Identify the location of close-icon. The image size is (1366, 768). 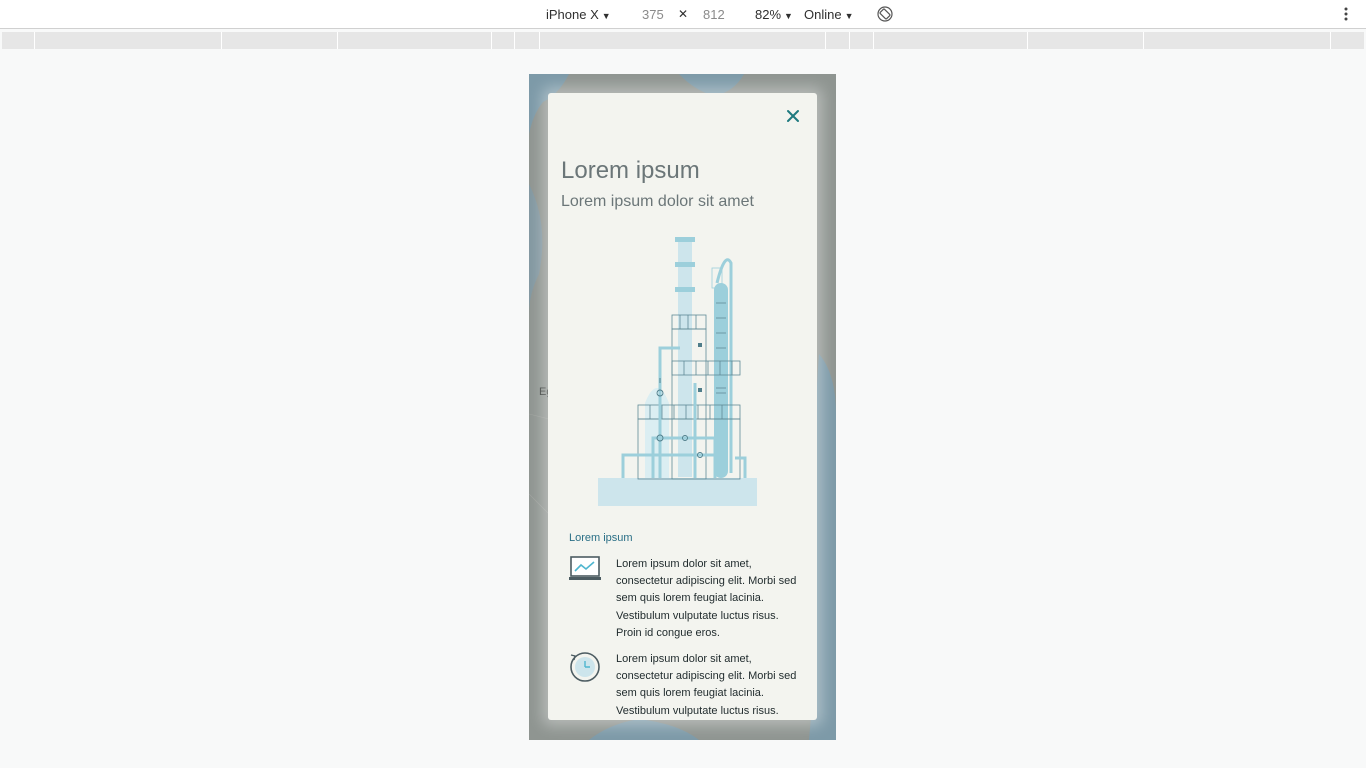
(793, 116).